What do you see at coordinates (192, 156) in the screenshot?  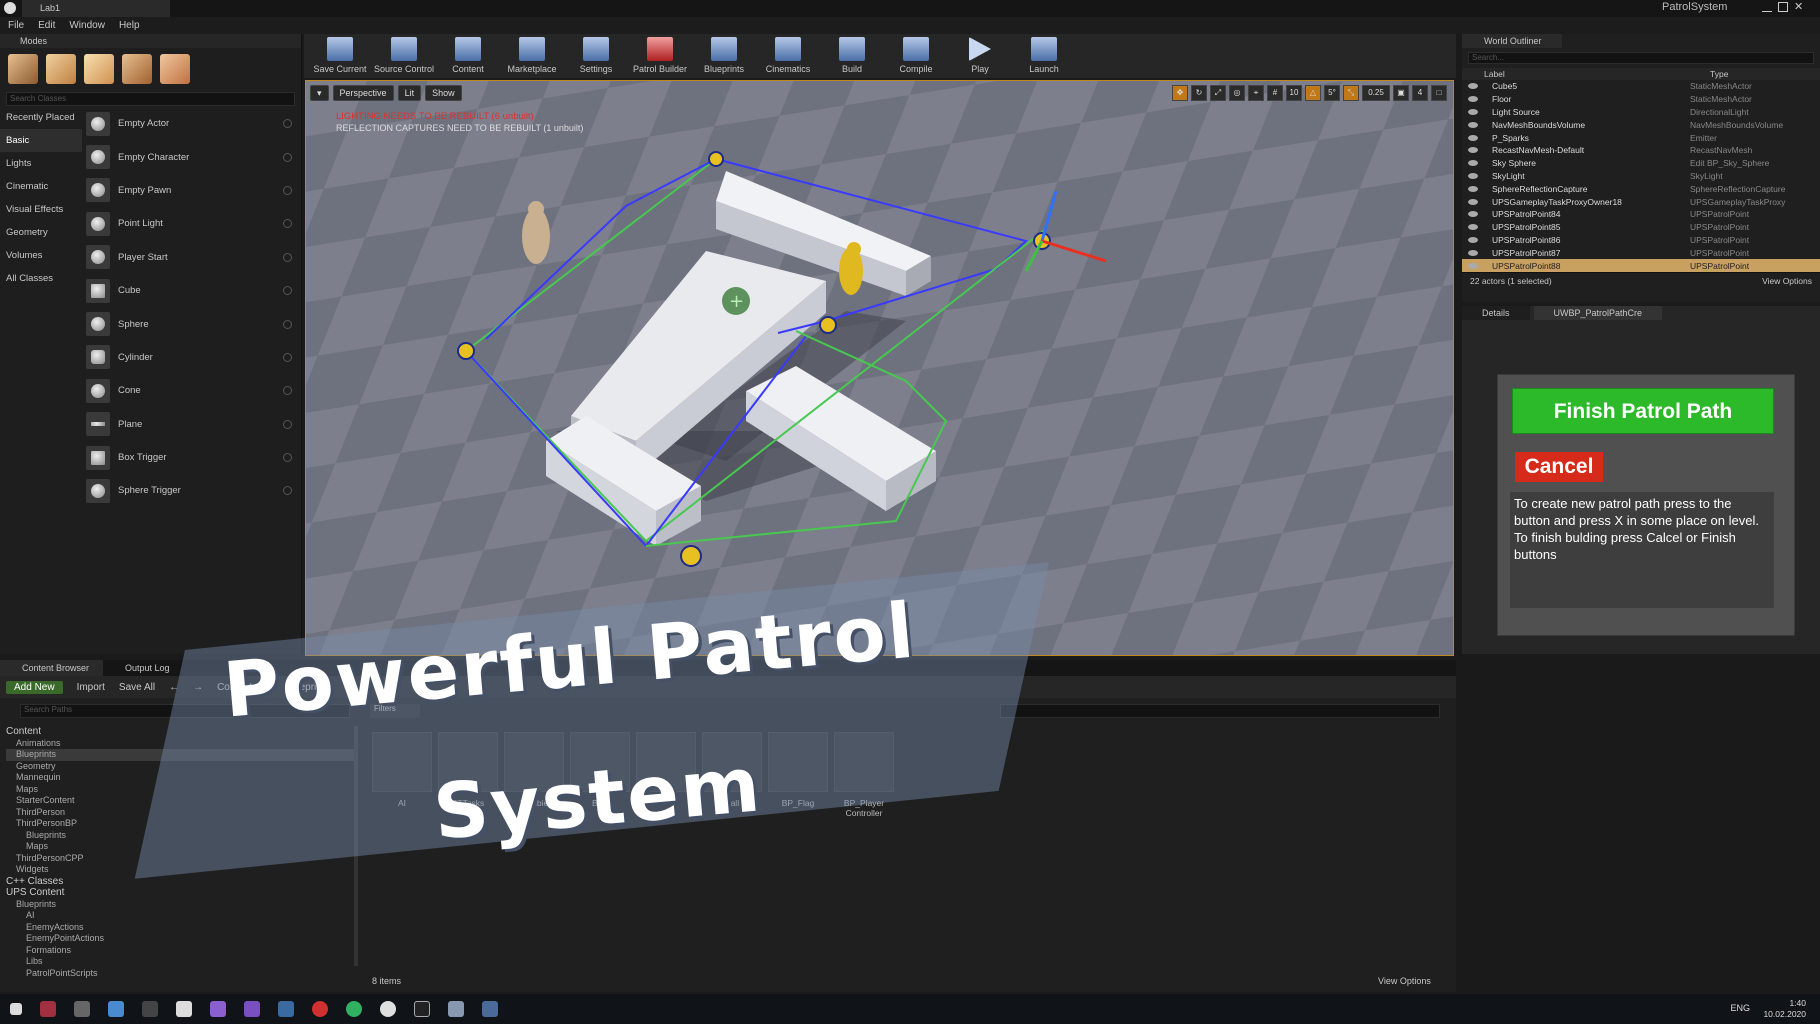 I see `place-item: Empty Character` at bounding box center [192, 156].